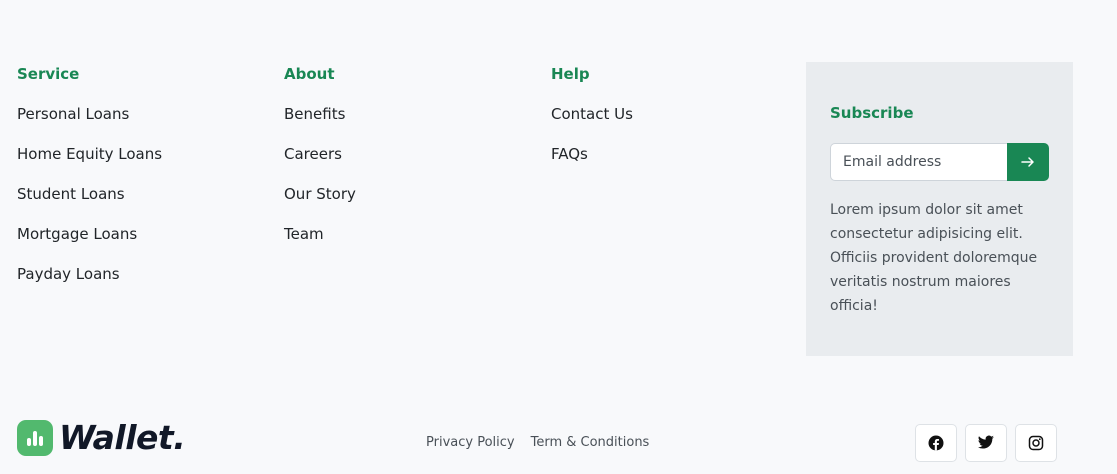  What do you see at coordinates (570, 74) in the screenshot?
I see `column-title-help: Help` at bounding box center [570, 74].